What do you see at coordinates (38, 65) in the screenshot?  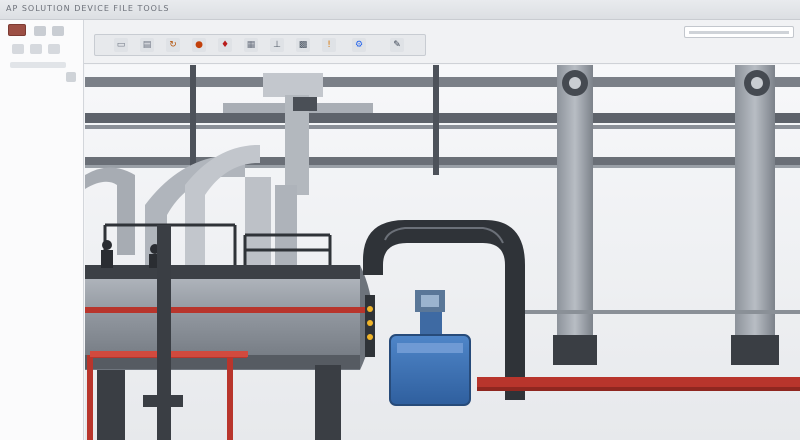 I see `panel-row` at bounding box center [38, 65].